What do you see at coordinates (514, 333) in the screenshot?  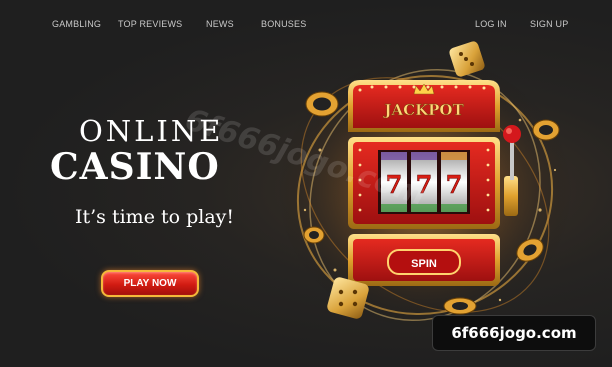 I see `domain-badge: 6f666jogo.com` at bounding box center [514, 333].